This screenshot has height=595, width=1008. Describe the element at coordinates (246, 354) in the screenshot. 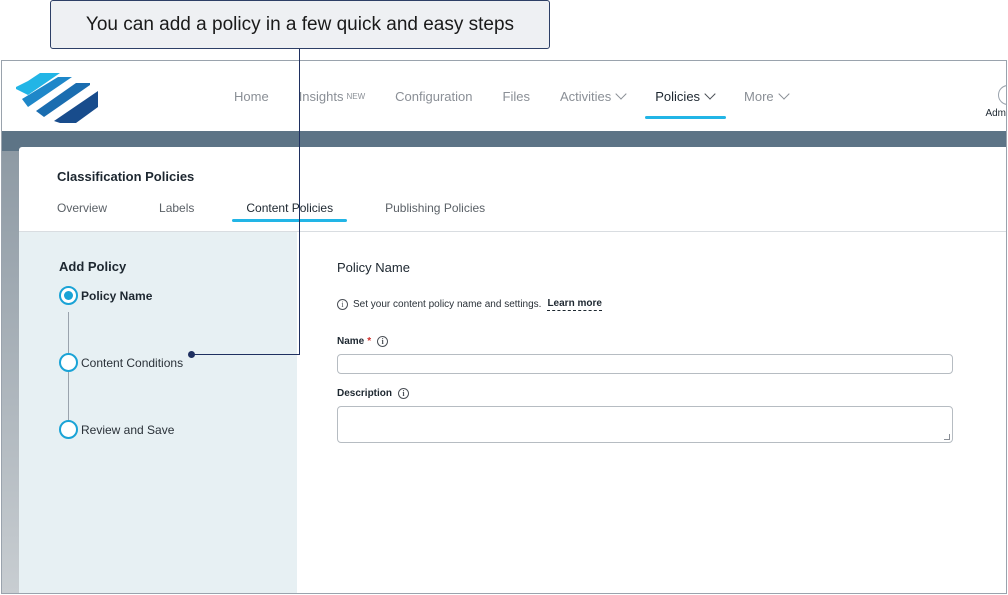

I see `callout-leader-horizontal` at that location.